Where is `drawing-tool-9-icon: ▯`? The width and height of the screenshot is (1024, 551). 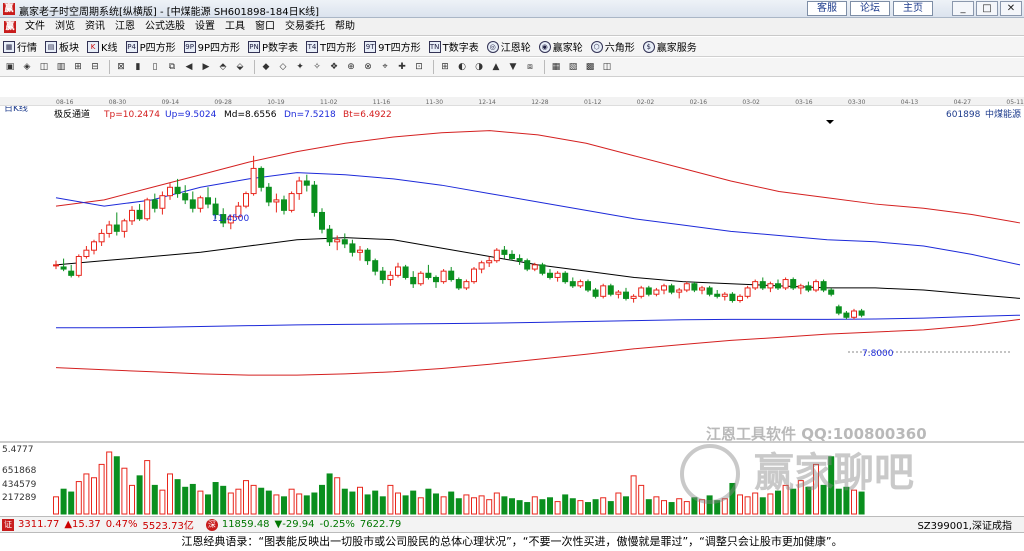 drawing-tool-9-icon: ▯ is located at coordinates (155, 67).